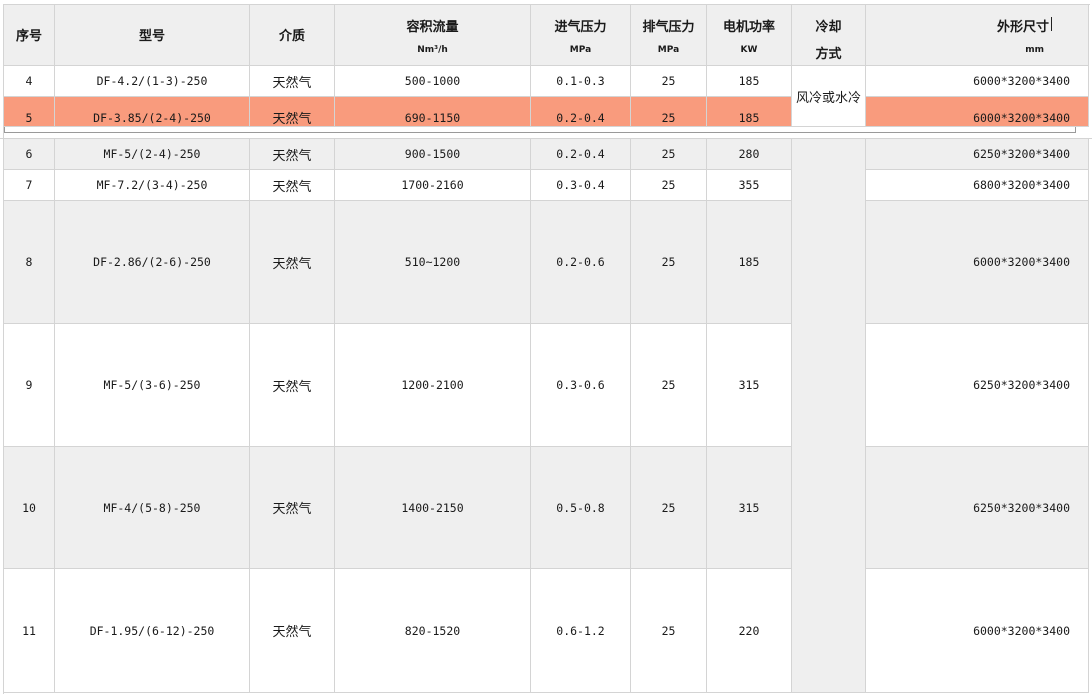 This screenshot has height=694, width=1092. I want to click on cell-seq: 9, so click(29, 385).